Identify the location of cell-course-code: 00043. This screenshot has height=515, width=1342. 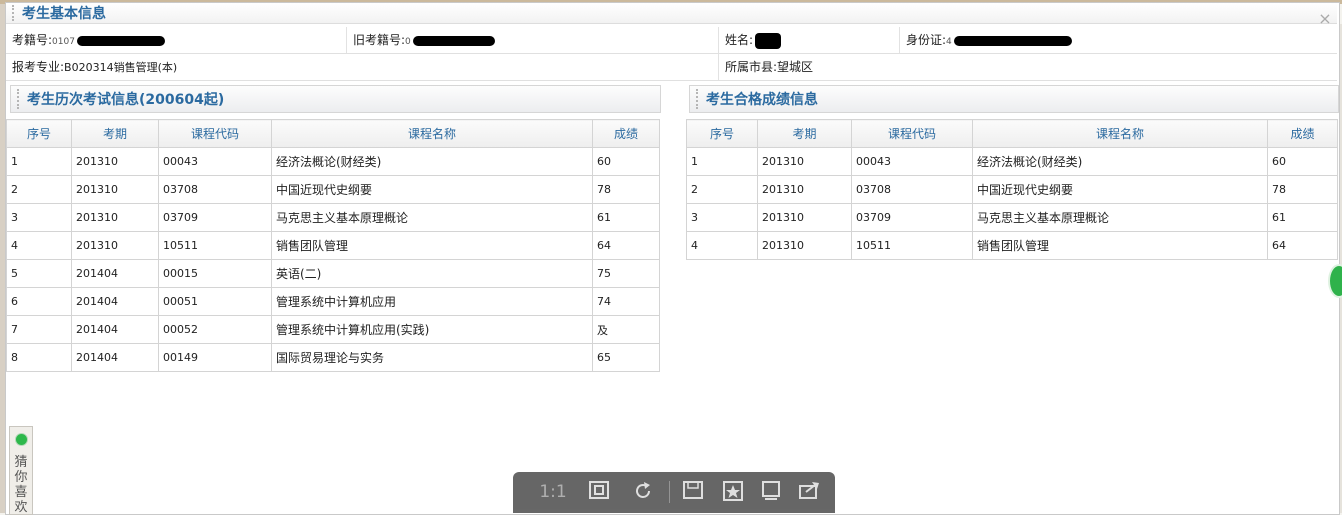
(912, 161).